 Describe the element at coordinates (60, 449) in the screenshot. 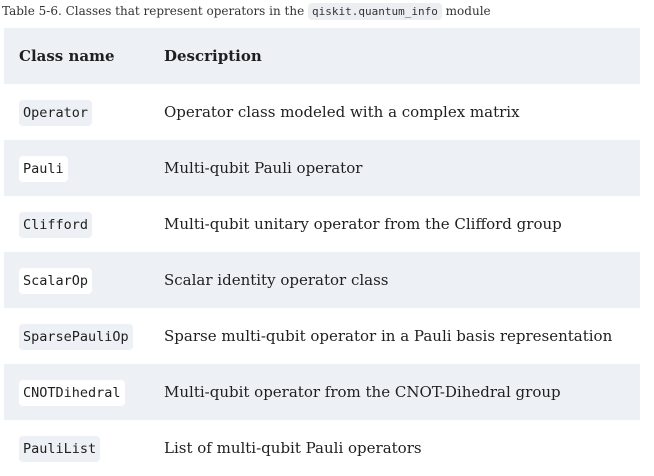

I see `class-name: PauliList` at that location.